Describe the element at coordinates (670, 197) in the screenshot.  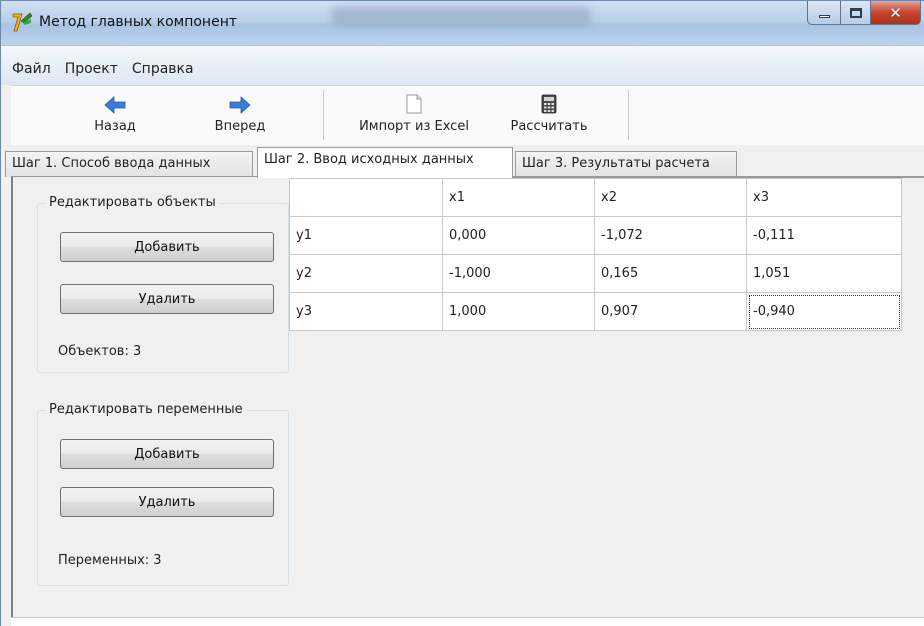
I see `grid-header-x2: x2` at that location.